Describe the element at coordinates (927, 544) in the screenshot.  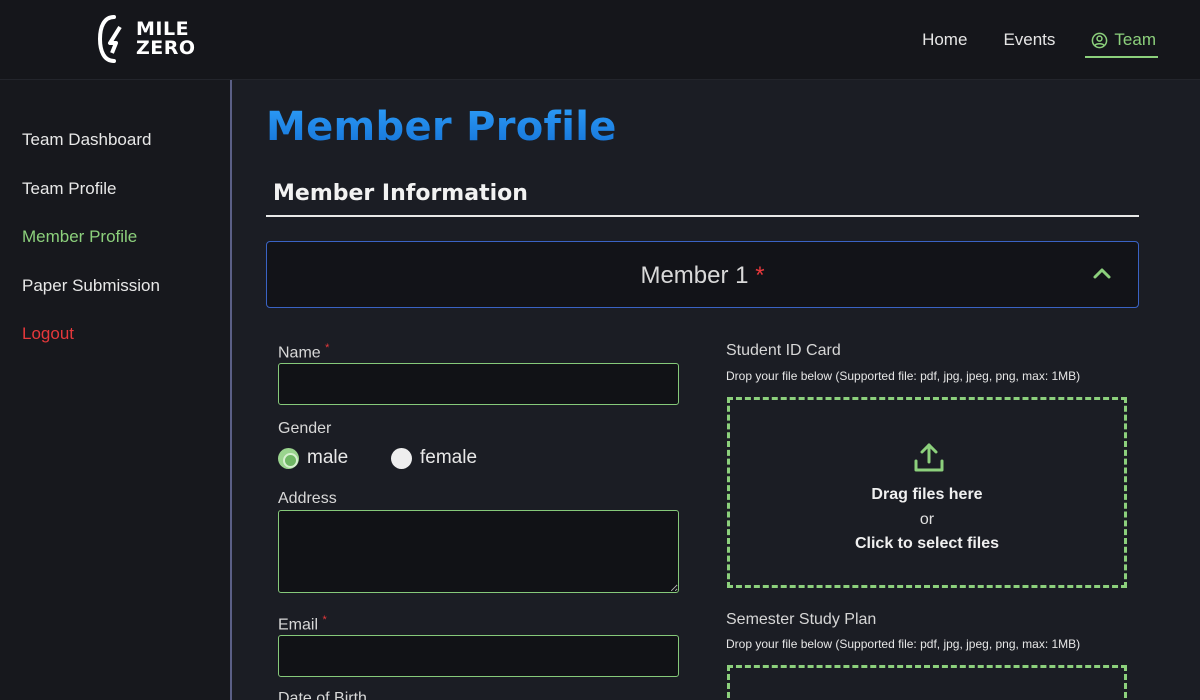
I see `dropzone-click-text: Click to select files` at that location.